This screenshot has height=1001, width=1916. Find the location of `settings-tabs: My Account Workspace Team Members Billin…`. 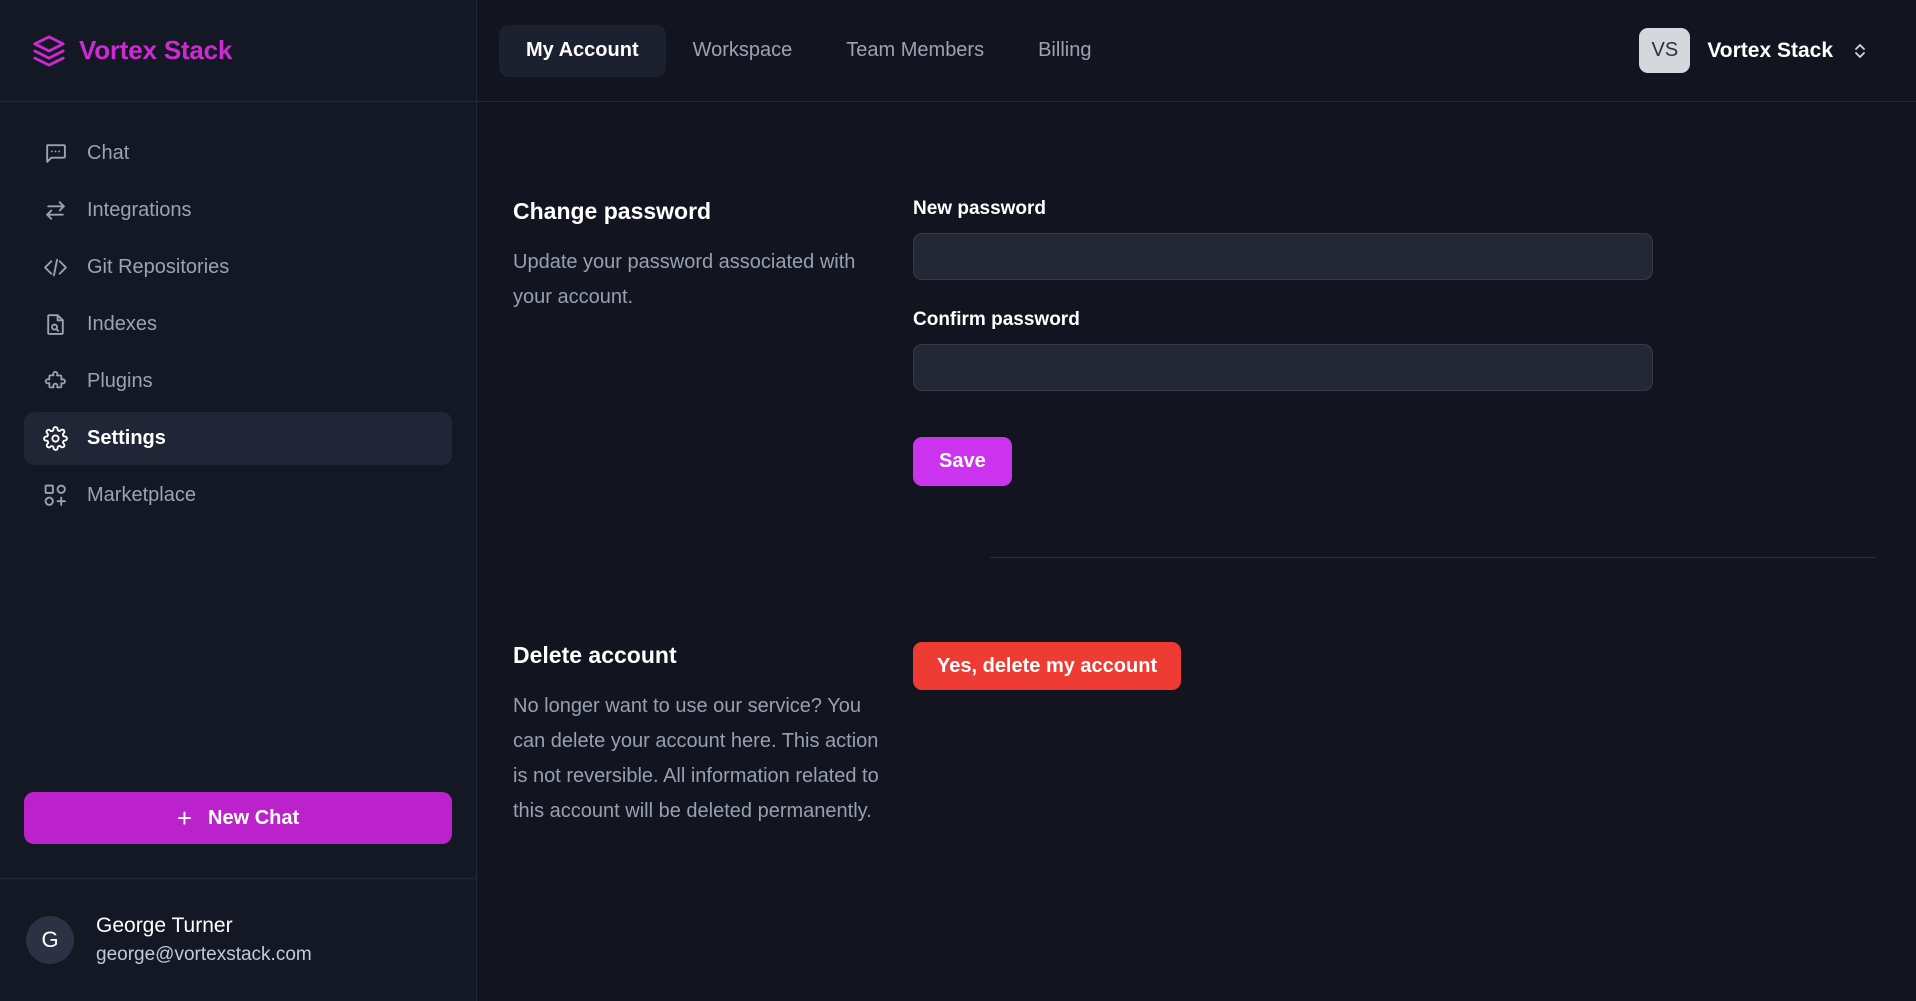

settings-tabs: My Account Workspace Team Members Billin… is located at coordinates (808, 50).